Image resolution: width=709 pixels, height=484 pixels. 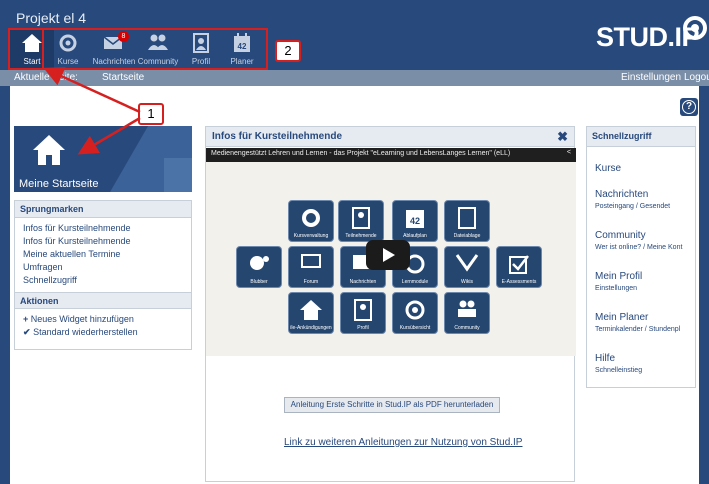 I want to click on quick-item-community: Community Wer ist online? / Meine Kont, so click(x=638, y=240).